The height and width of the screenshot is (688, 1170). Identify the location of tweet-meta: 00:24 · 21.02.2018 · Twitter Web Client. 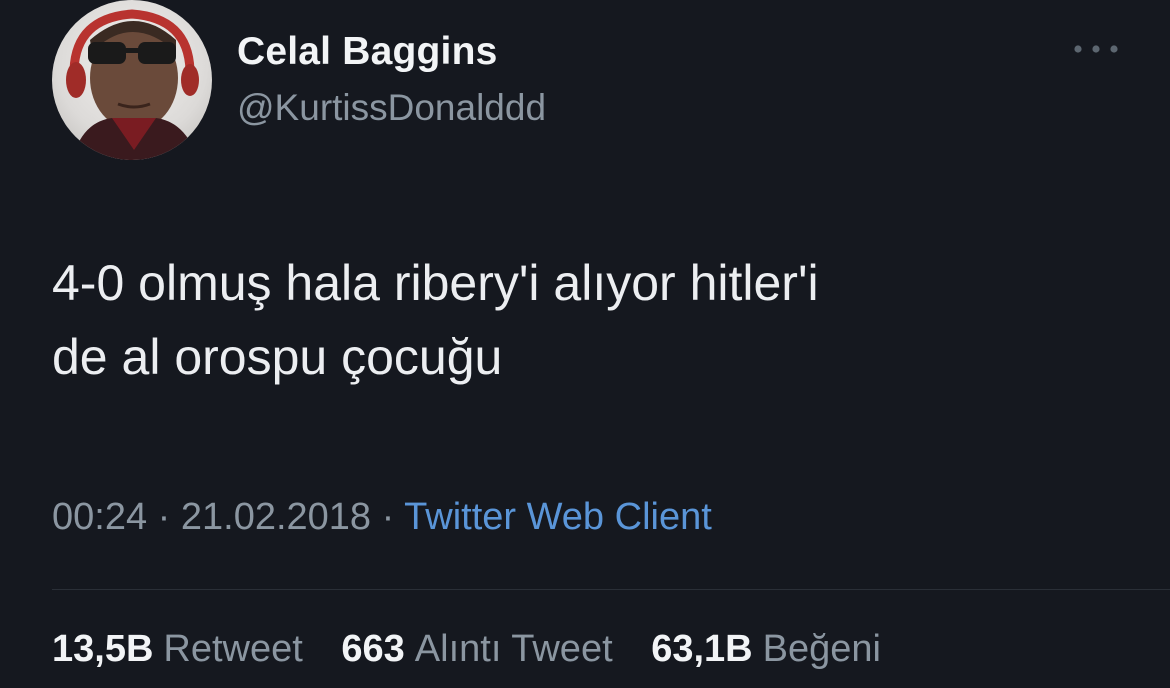
(382, 517).